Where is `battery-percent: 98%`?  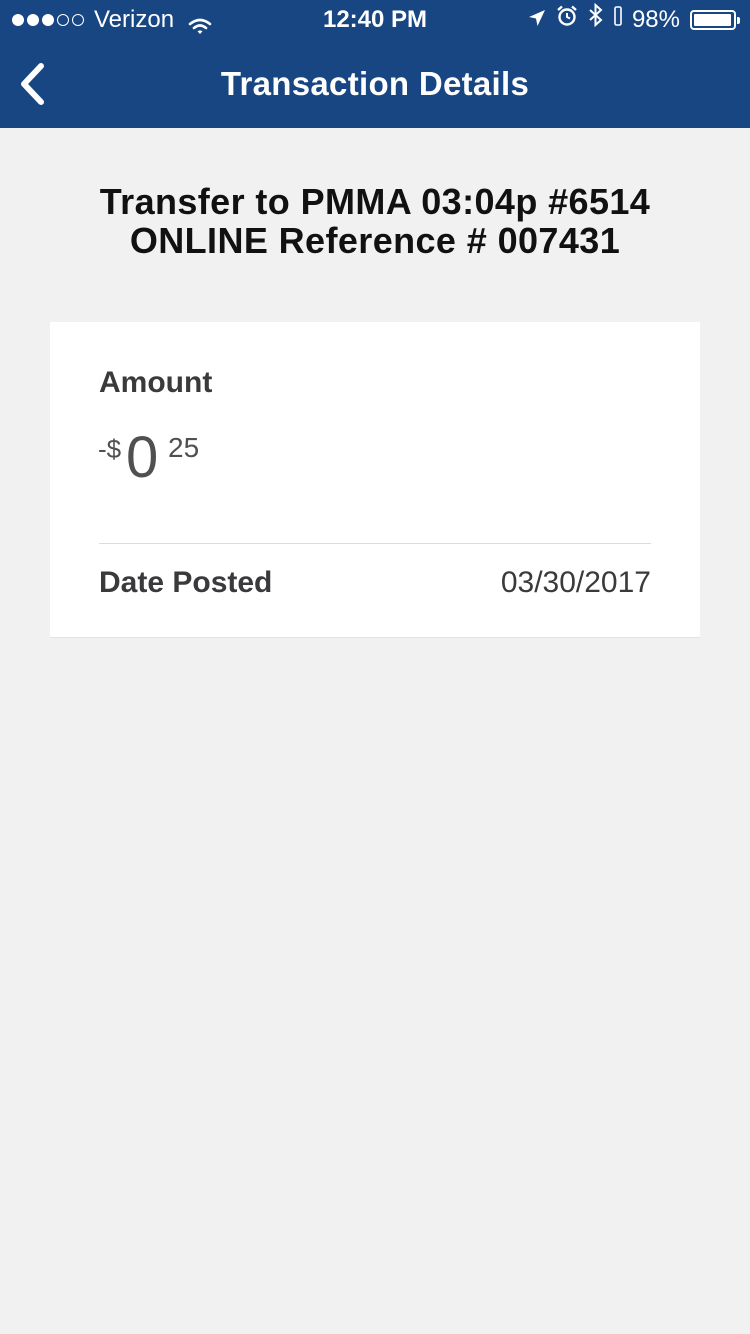
battery-percent: 98% is located at coordinates (655, 19).